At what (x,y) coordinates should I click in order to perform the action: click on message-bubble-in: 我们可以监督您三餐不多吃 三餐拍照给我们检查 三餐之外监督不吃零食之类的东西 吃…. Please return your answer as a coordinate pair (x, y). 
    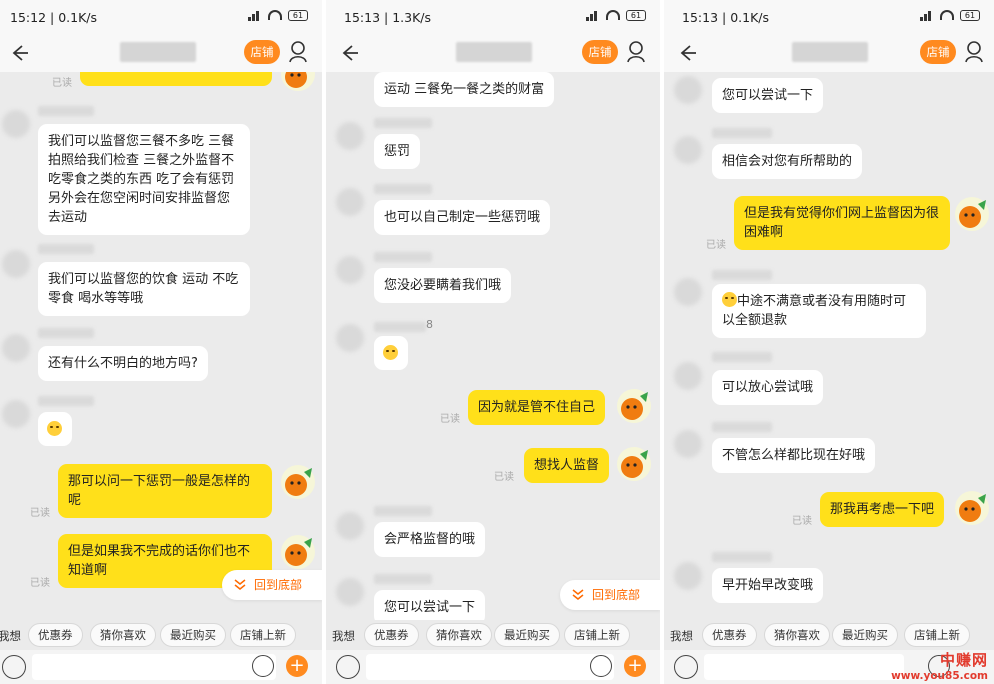
    Looking at the image, I should click on (144, 179).